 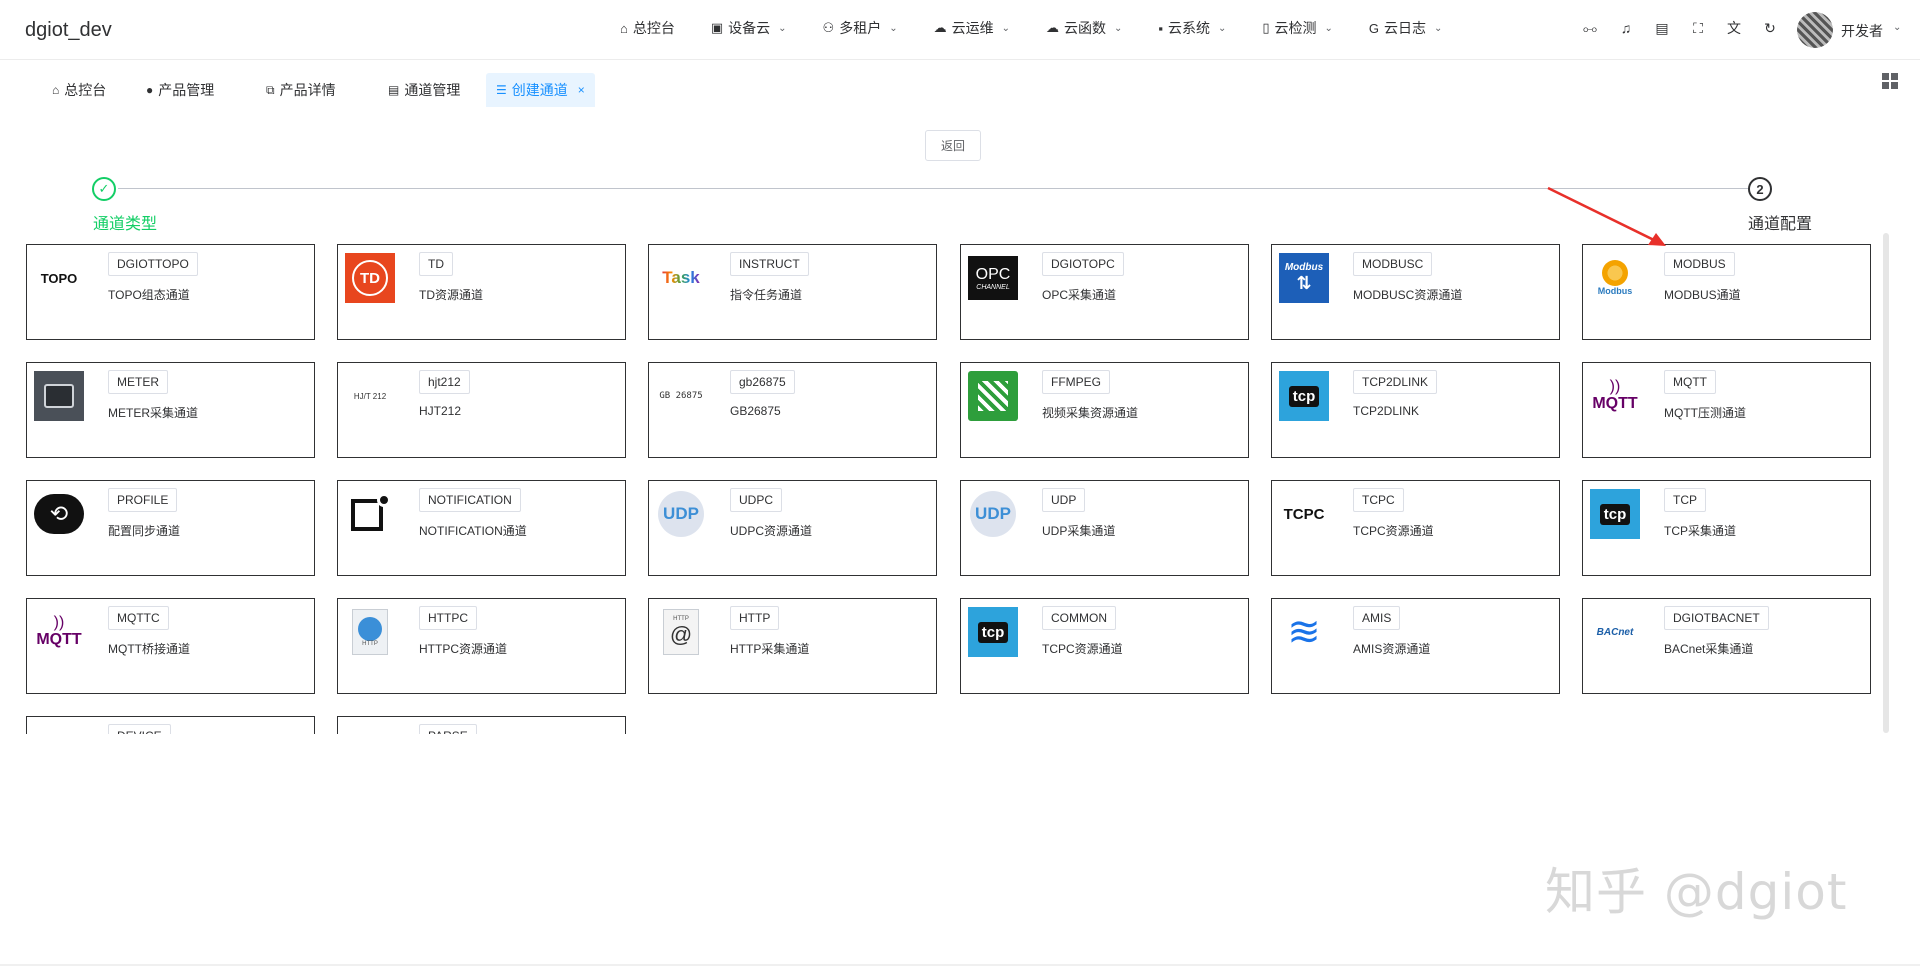 I want to click on user-name: 开发者, so click(x=1862, y=31).